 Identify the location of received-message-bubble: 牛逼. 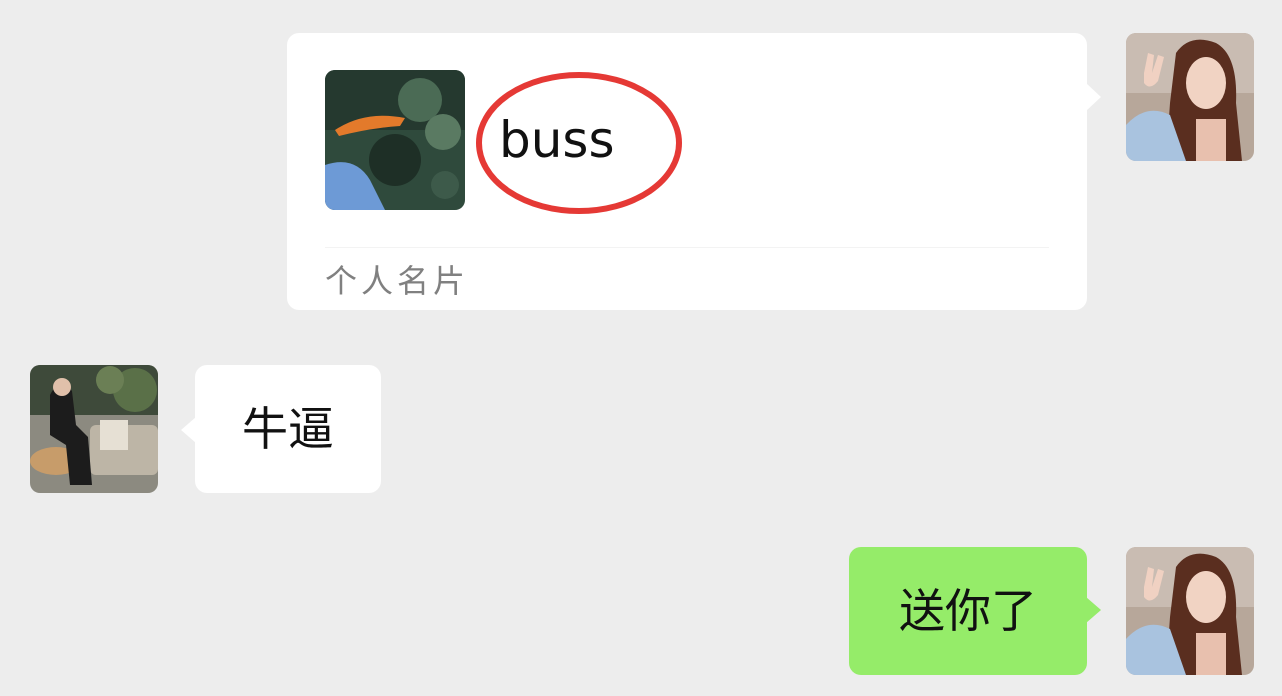
(281, 429).